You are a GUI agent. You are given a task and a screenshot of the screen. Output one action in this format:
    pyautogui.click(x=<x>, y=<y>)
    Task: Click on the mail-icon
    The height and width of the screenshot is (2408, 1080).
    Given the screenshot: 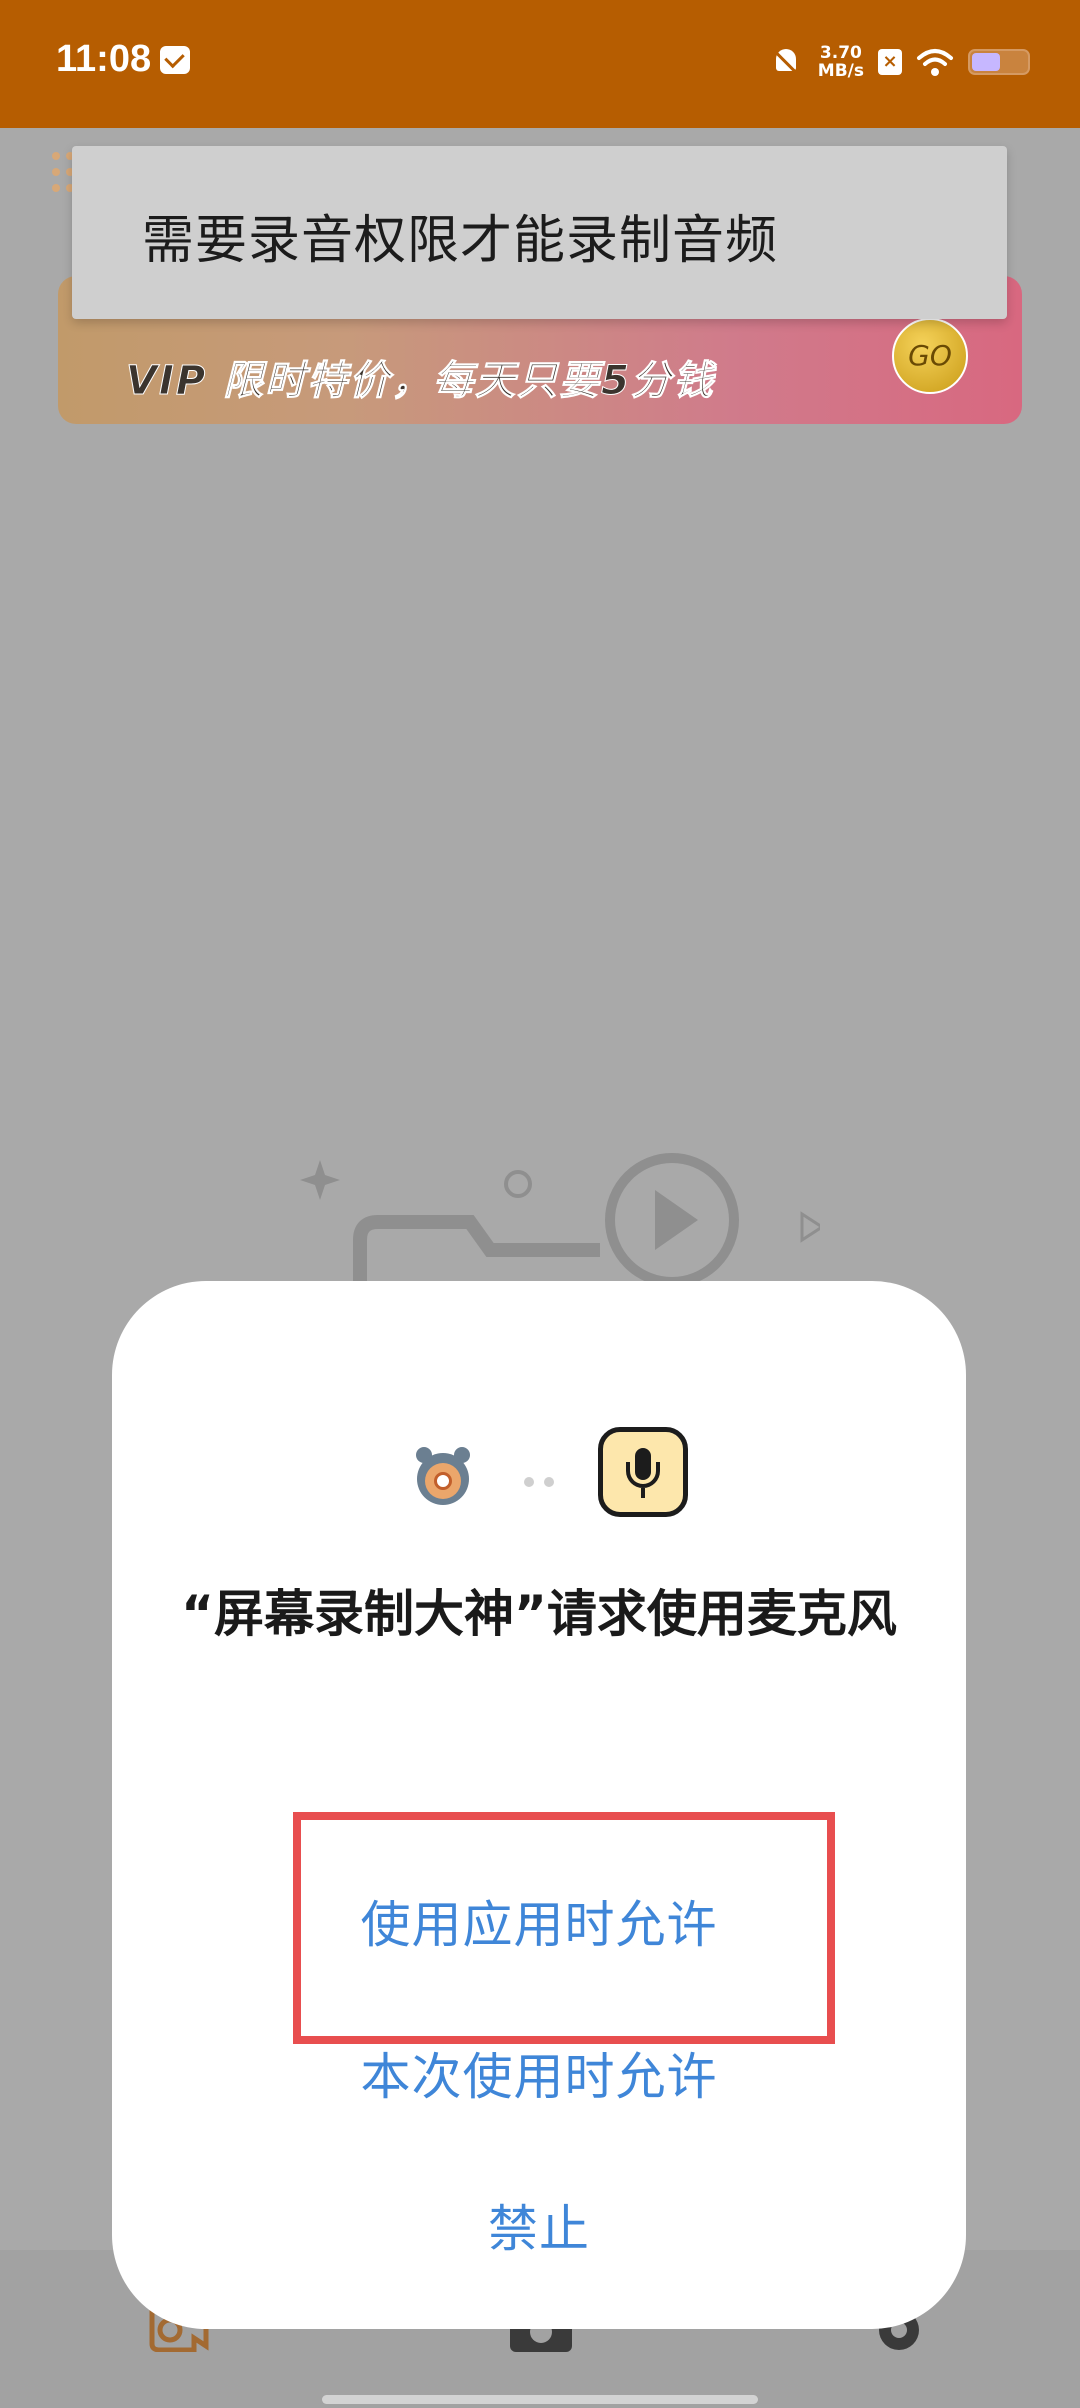 What is the action you would take?
    pyautogui.click(x=175, y=60)
    